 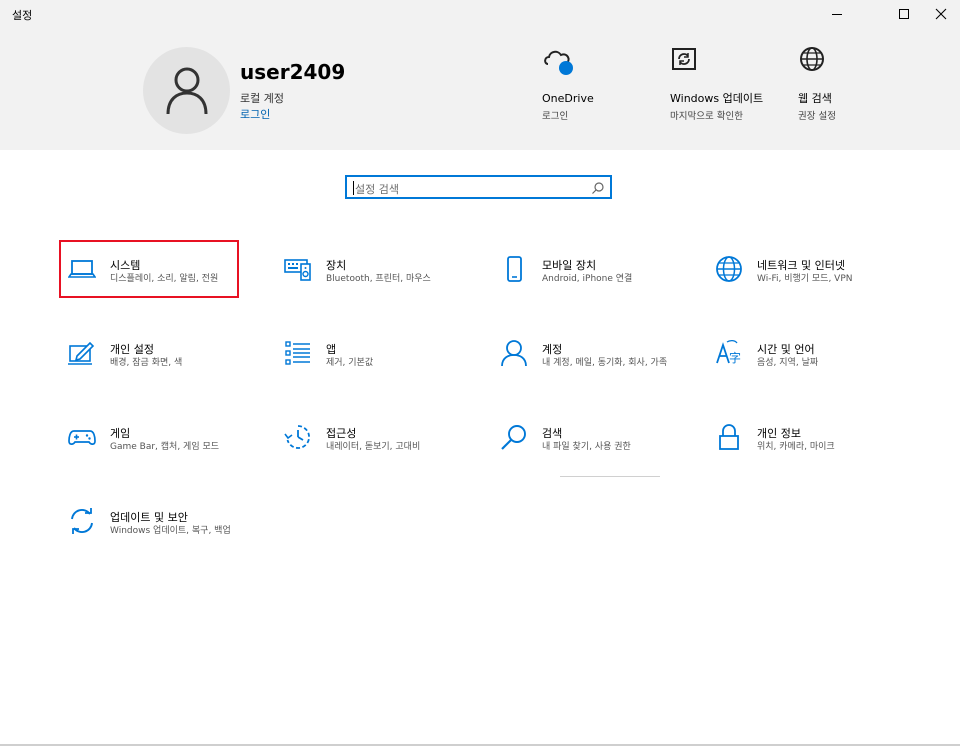 What do you see at coordinates (165, 447) in the screenshot?
I see `tile-subtitle: Game Bar, 캡처, 게임 모드` at bounding box center [165, 447].